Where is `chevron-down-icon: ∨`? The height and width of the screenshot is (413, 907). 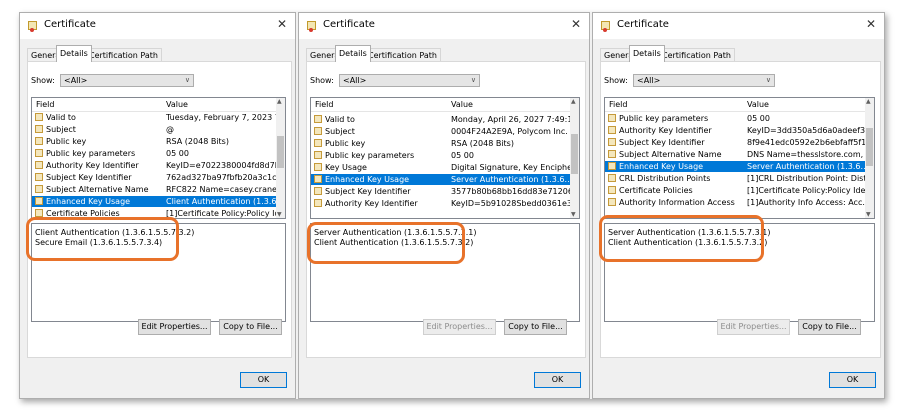
chevron-down-icon: ∨ is located at coordinates (473, 80).